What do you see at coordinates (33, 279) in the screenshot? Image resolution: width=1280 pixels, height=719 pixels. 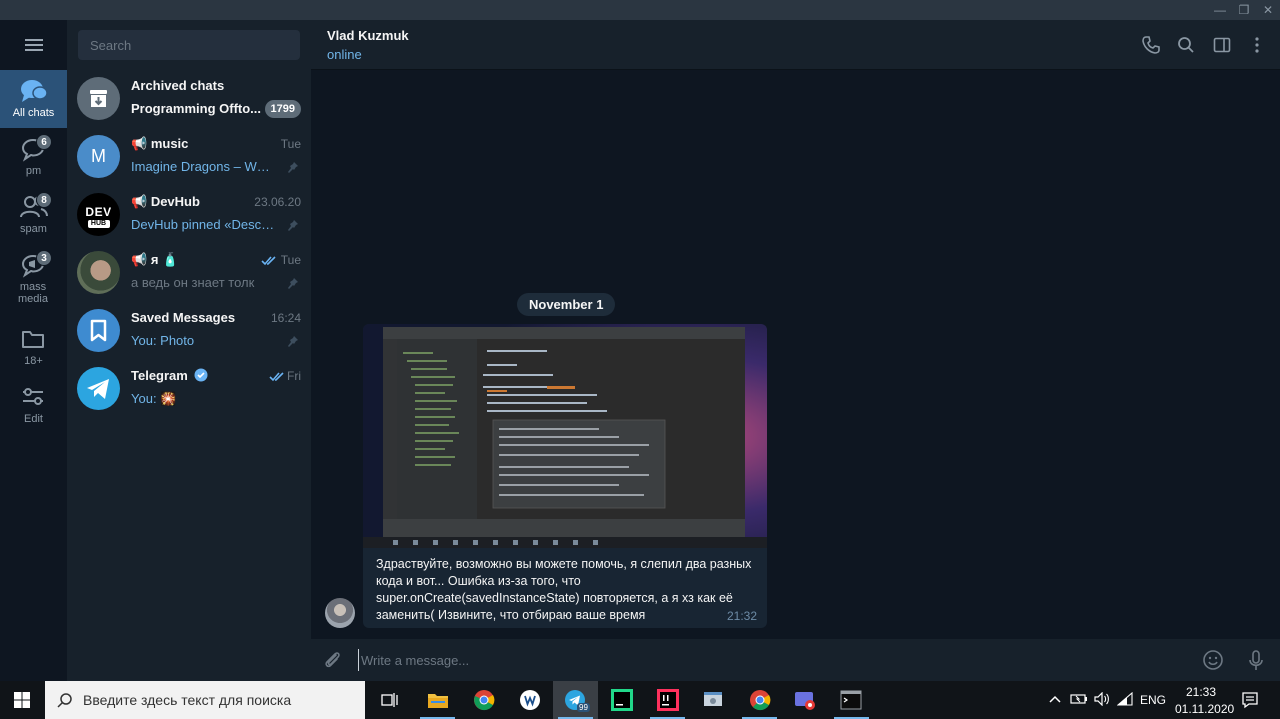 I see `folder-mass-media: 3 mass media` at bounding box center [33, 279].